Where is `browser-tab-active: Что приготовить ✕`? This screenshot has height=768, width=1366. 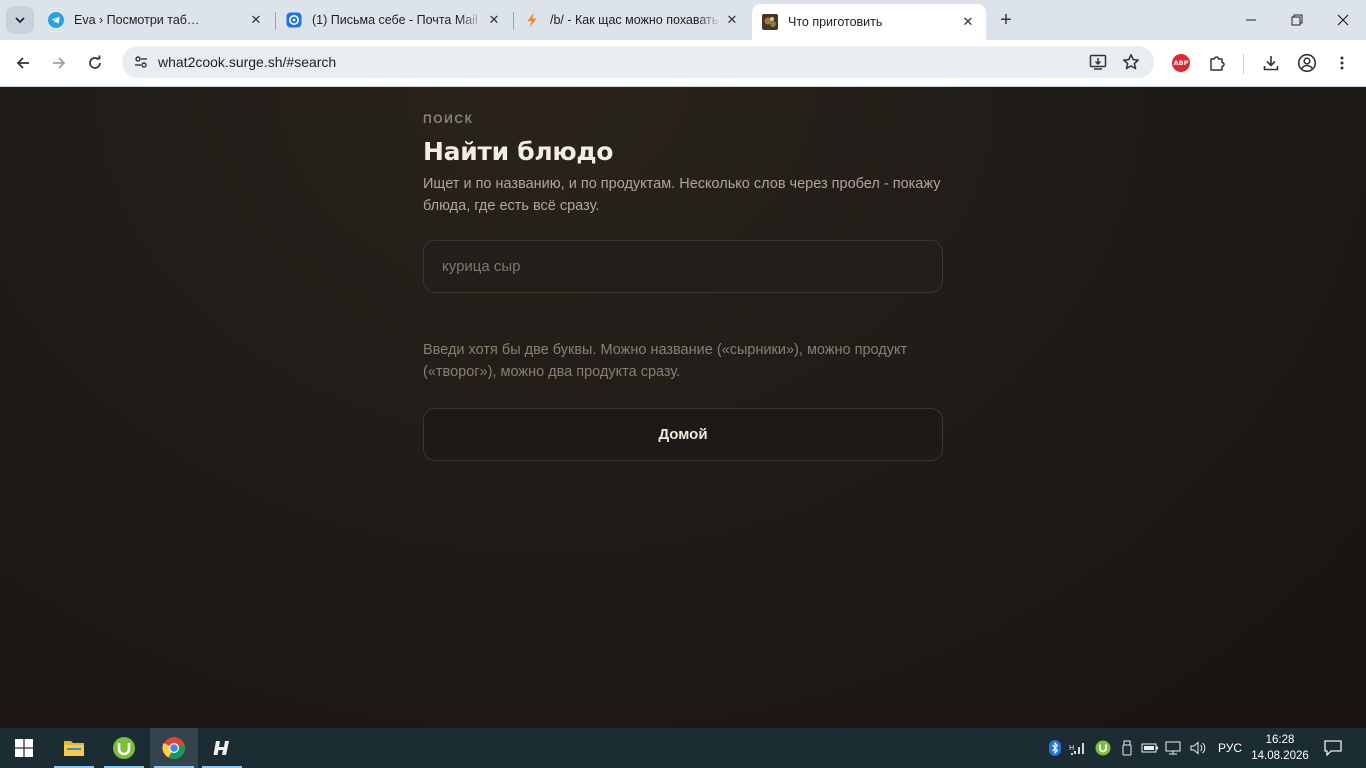
browser-tab-active: Что приготовить ✕ is located at coordinates (869, 22).